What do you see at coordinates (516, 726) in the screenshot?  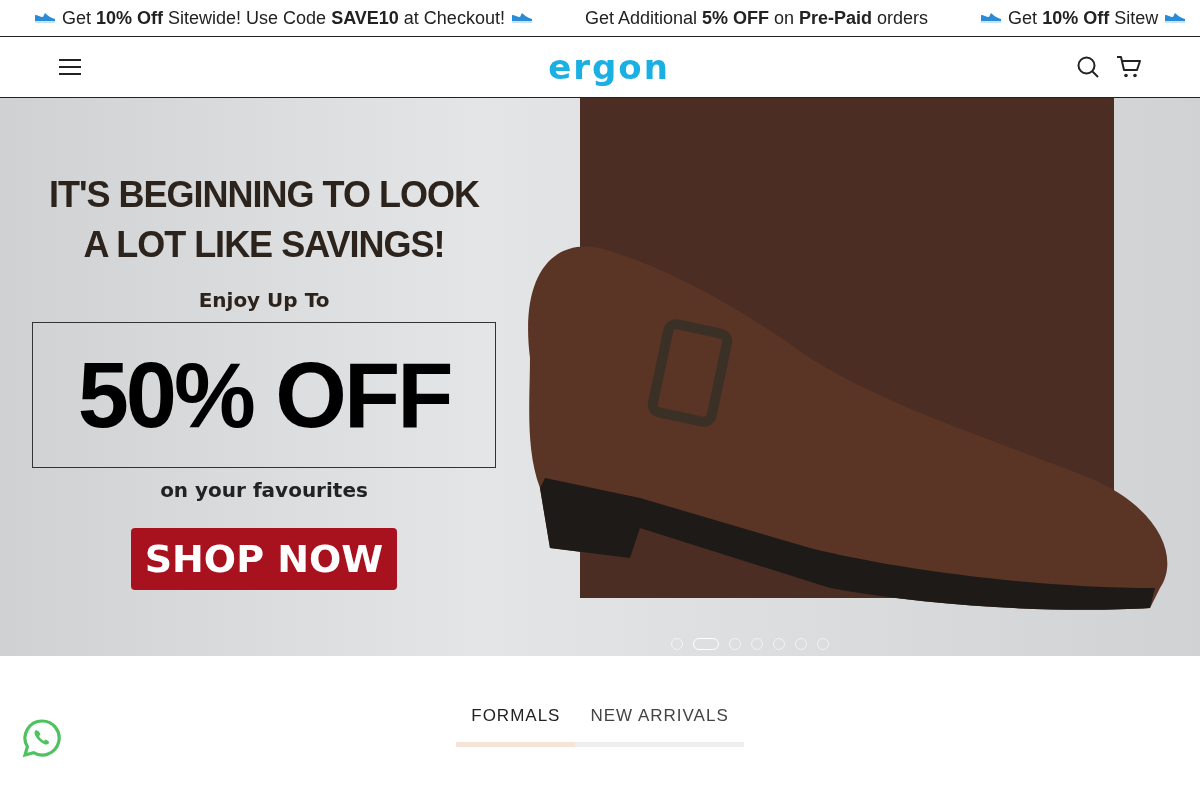 I see `category-tab: FORMALS` at bounding box center [516, 726].